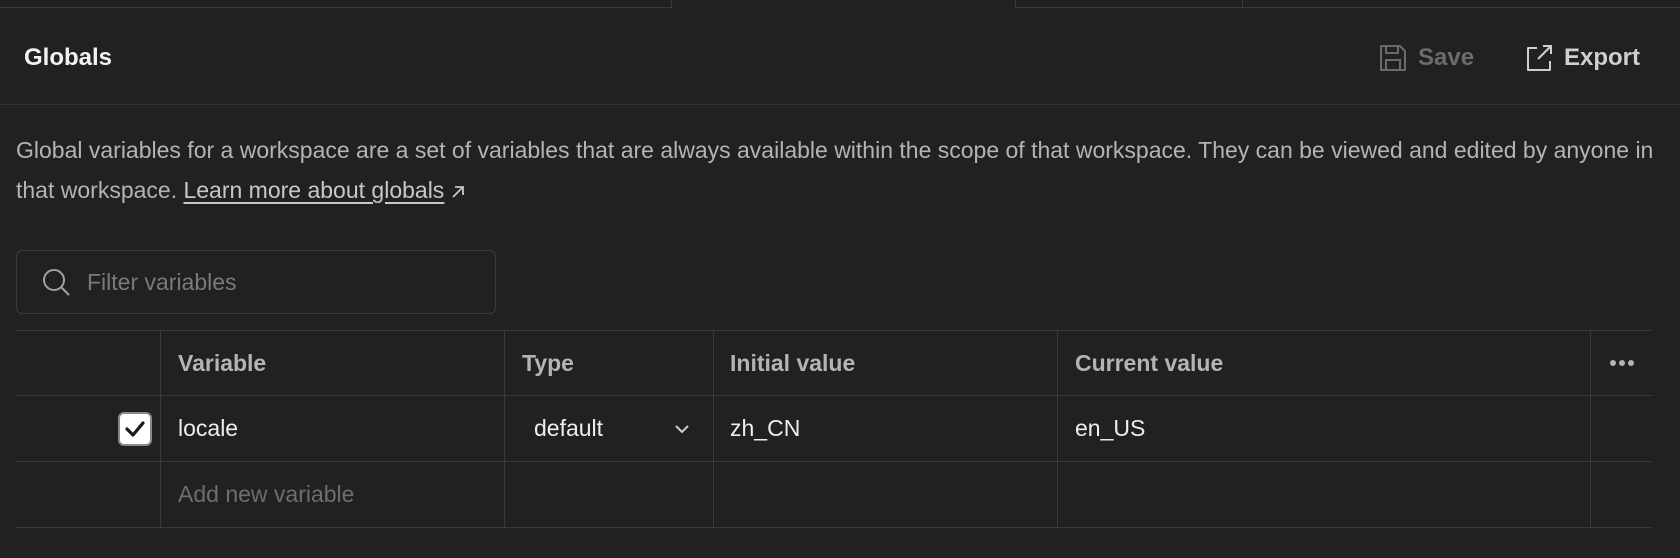 Image resolution: width=1680 pixels, height=558 pixels. I want to click on ellipsis-icon, so click(1621, 363).